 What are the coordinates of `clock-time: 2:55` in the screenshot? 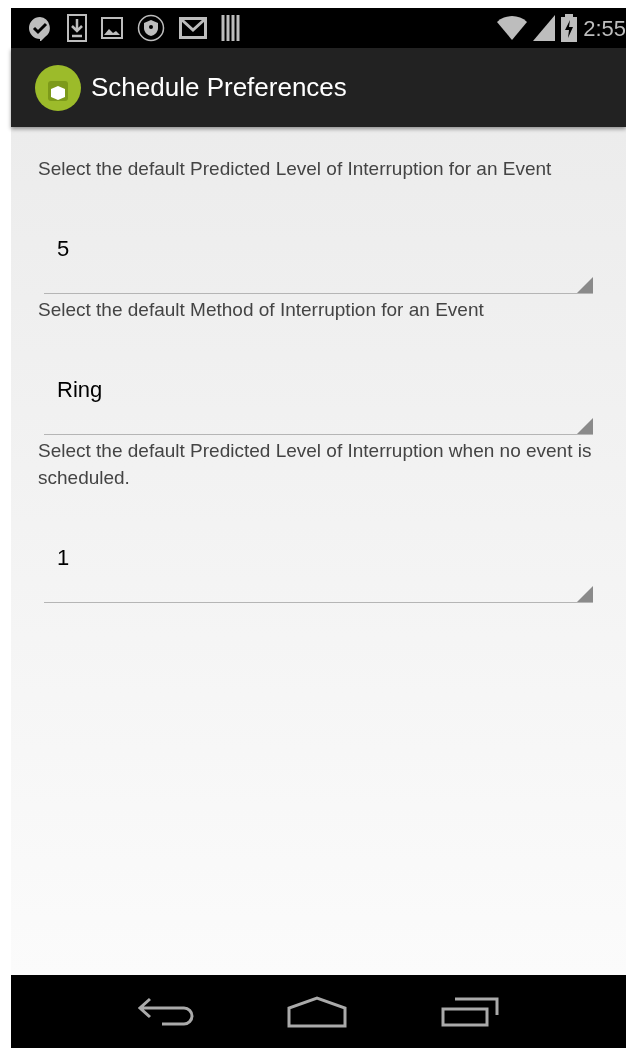 It's located at (604, 28).